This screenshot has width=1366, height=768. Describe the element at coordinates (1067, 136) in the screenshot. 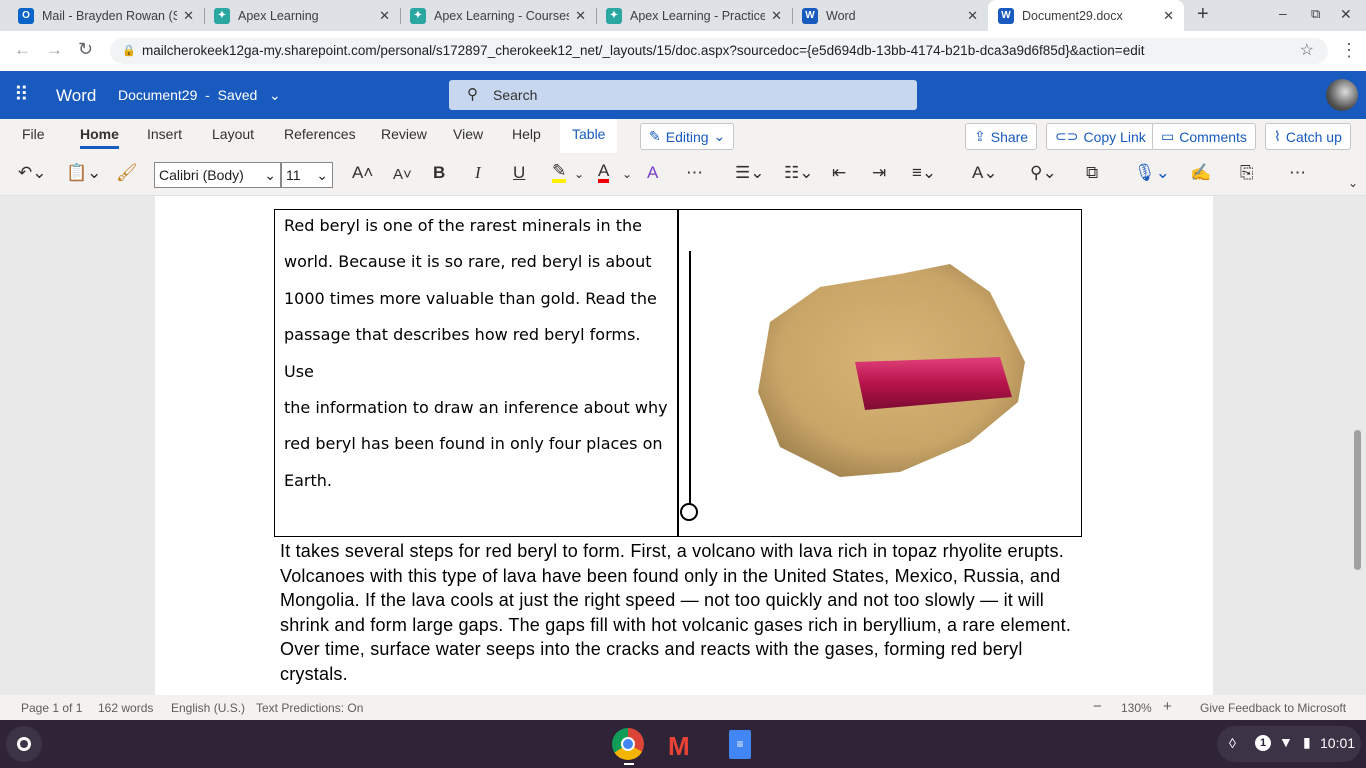

I see `link-icon: ⊂⊃` at that location.